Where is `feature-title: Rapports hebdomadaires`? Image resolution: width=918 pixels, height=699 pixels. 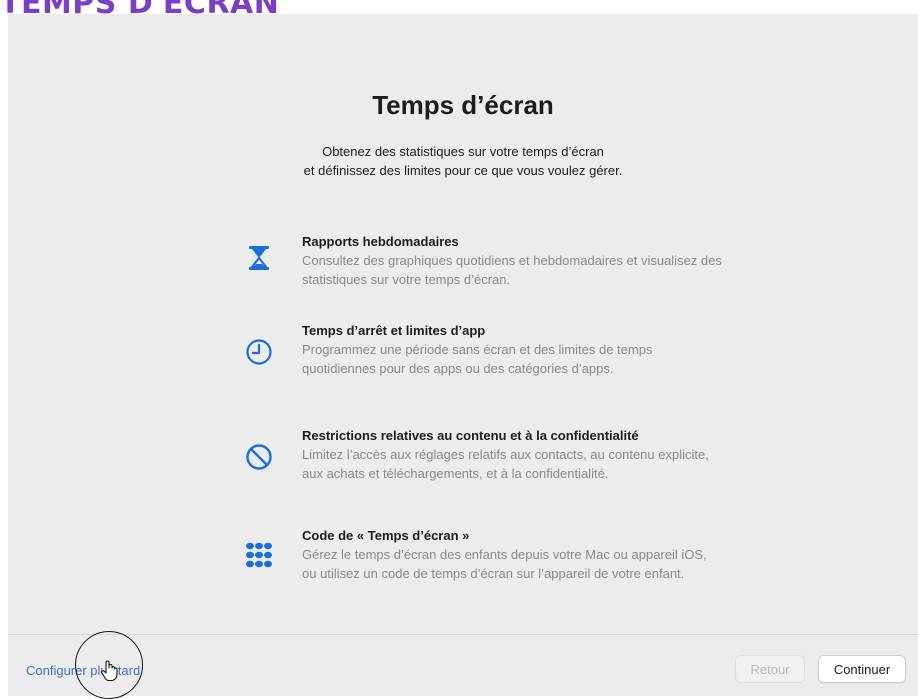 feature-title: Rapports hebdomadaires is located at coordinates (380, 241).